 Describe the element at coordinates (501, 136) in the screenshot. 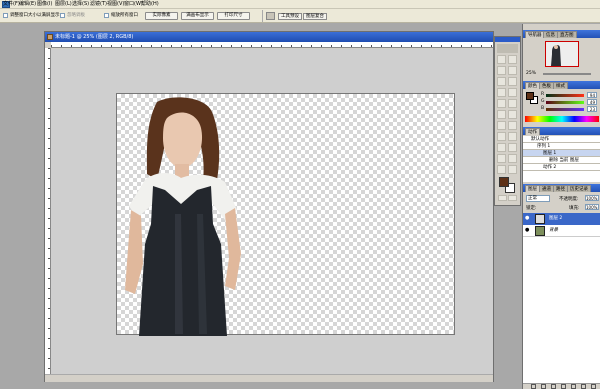

I see `path-select-tool-icon` at that location.